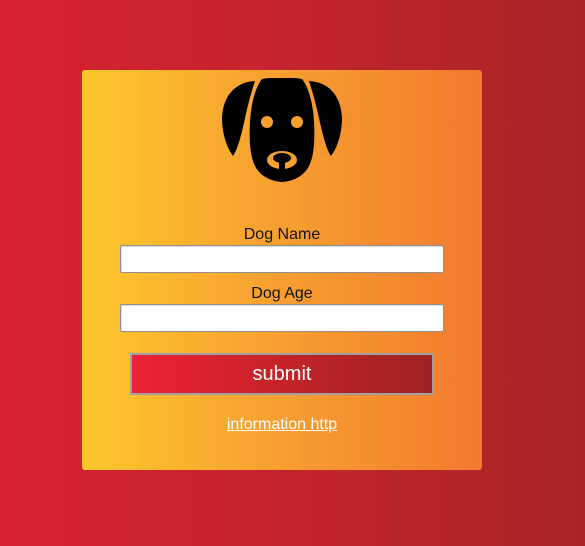 This screenshot has height=546, width=585. I want to click on dog-age-input, so click(282, 318).